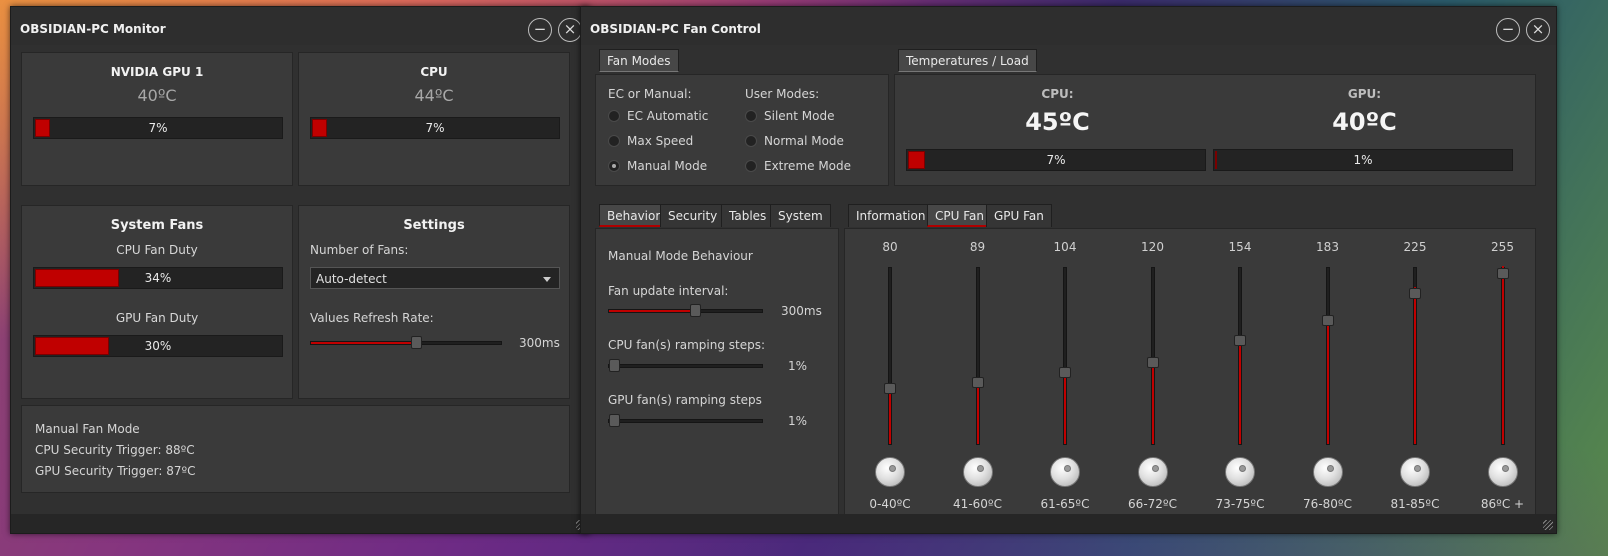 The image size is (1608, 556). I want to click on update-interval-slider, so click(685, 310).